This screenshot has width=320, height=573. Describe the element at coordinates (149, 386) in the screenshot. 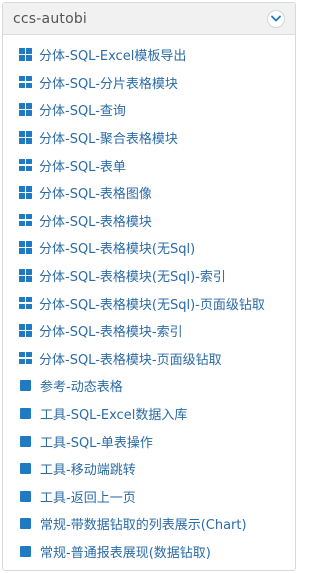

I see `list-item: 参考-动态表格` at that location.